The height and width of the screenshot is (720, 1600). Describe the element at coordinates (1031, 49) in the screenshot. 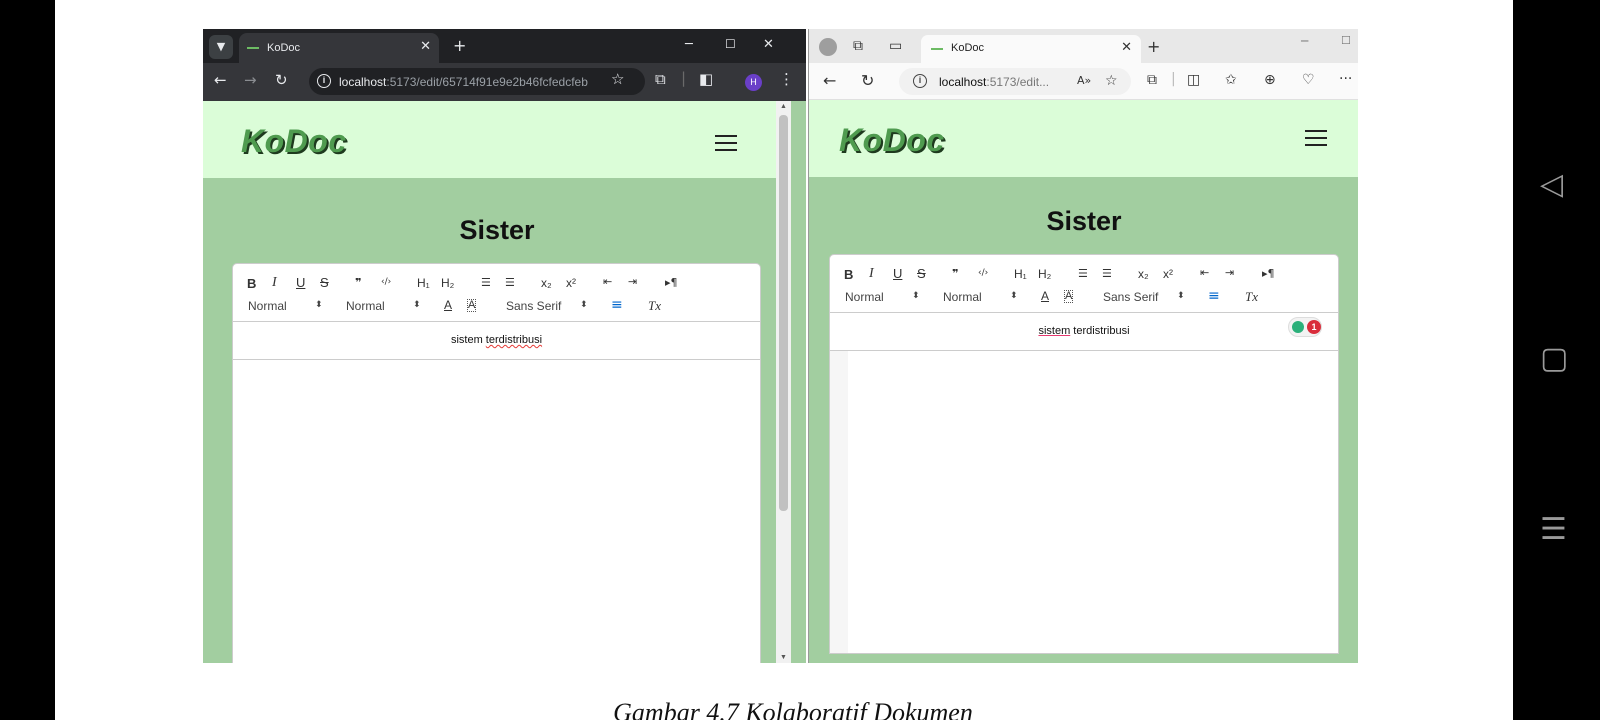

I see `edge-tab-kodoc: KoDoc ✕` at that location.